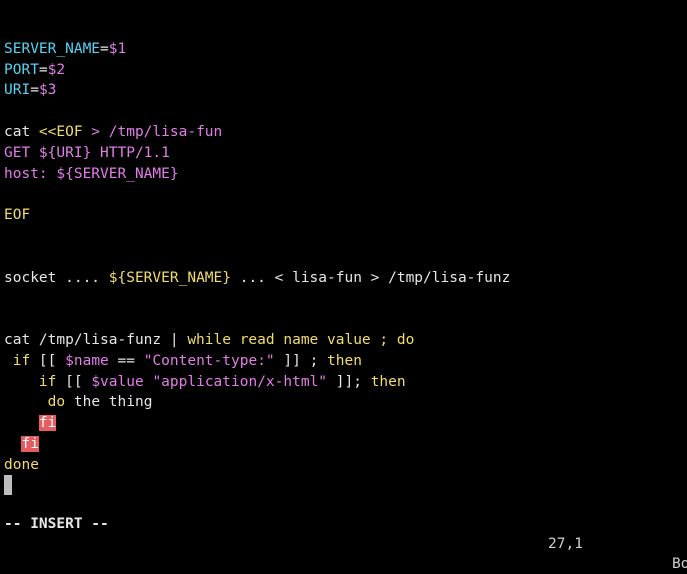 This screenshot has height=574, width=687. What do you see at coordinates (349, 381) in the screenshot?
I see `code-token: ]];` at bounding box center [349, 381].